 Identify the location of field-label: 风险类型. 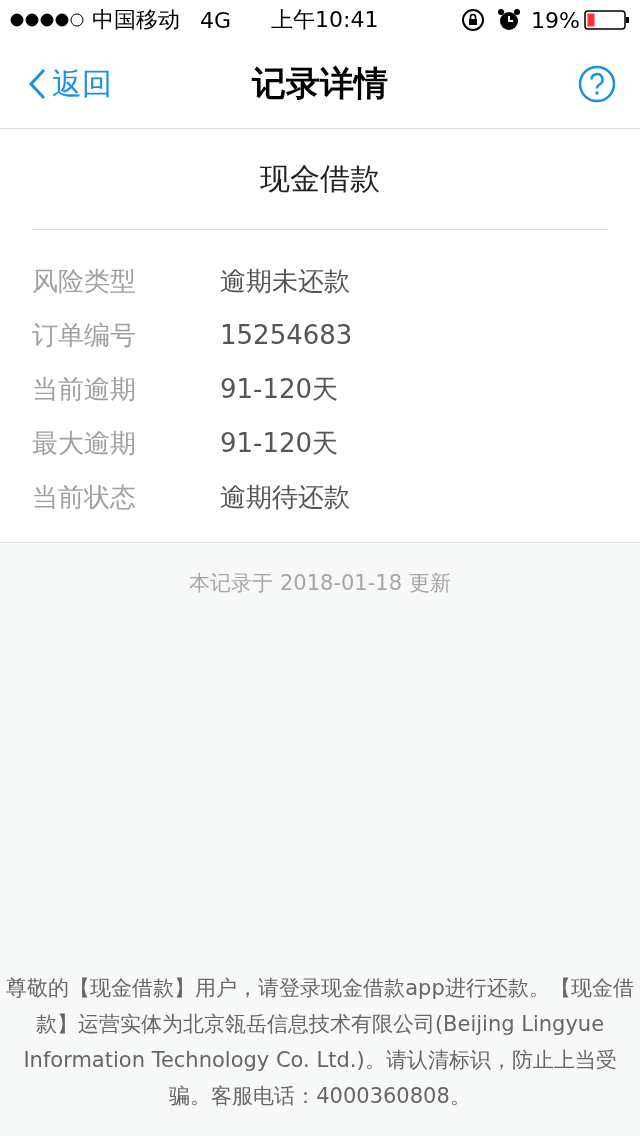
(84, 281).